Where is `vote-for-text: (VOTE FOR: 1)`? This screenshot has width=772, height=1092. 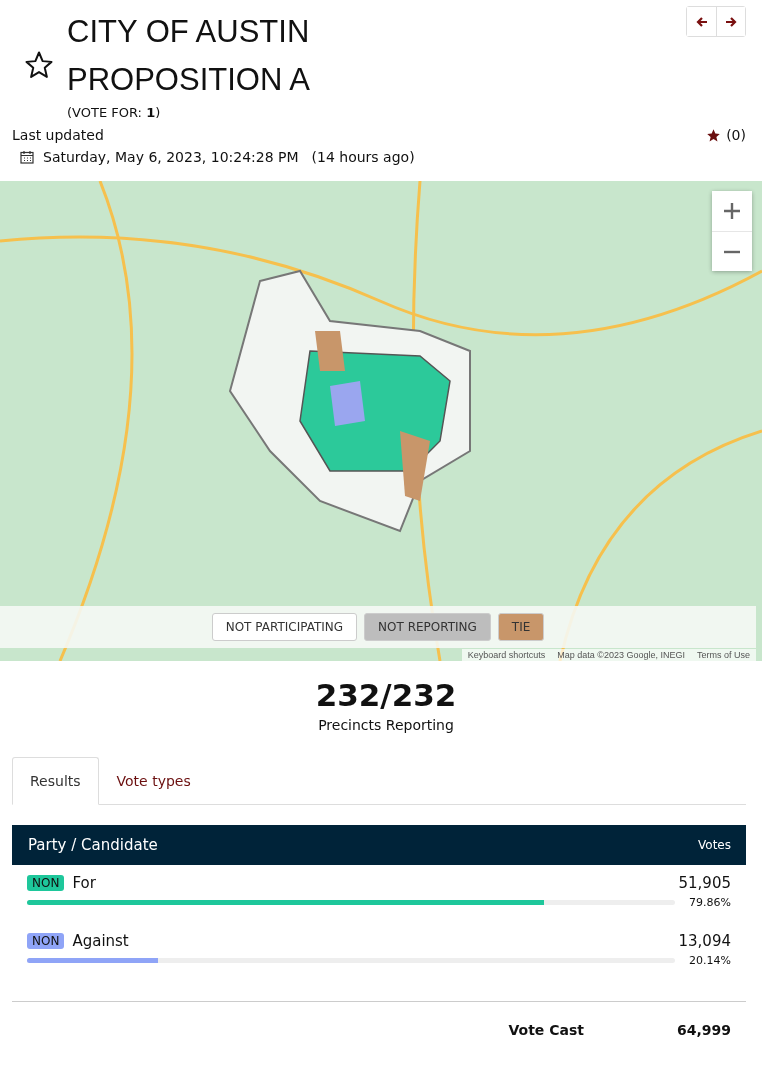
vote-for-text: (VOTE FOR: 1) is located at coordinates (114, 113).